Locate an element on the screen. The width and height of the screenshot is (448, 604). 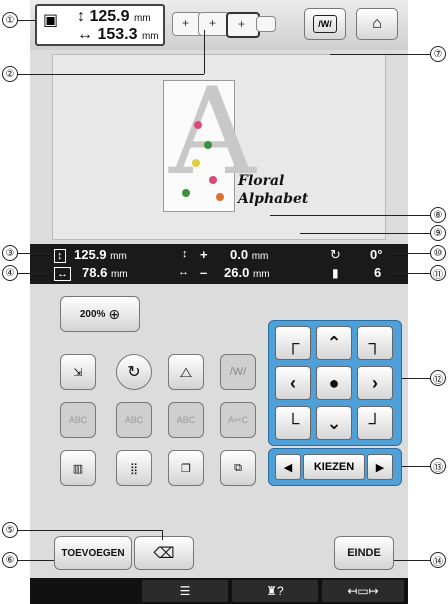
move-left-button: ‹ is located at coordinates (293, 383).